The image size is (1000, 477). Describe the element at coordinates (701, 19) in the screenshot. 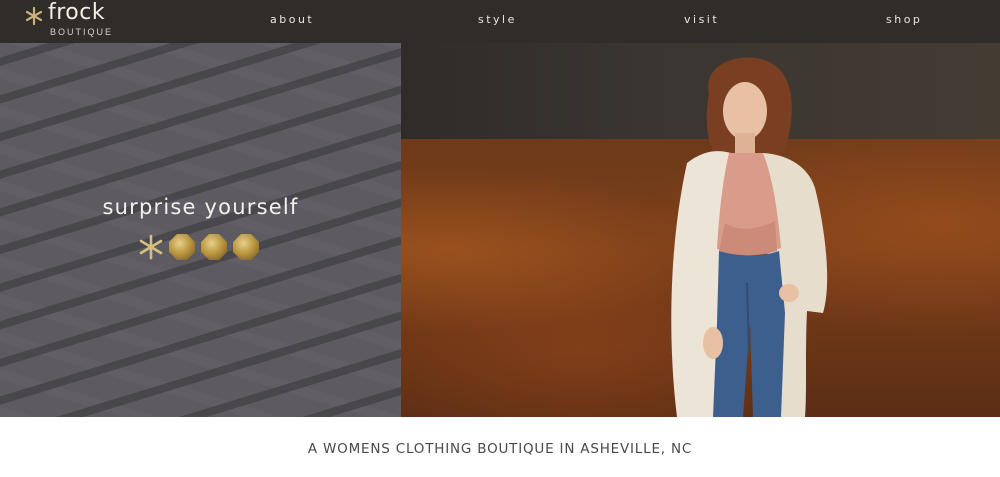

I see `nav-link-visit: visit` at that location.